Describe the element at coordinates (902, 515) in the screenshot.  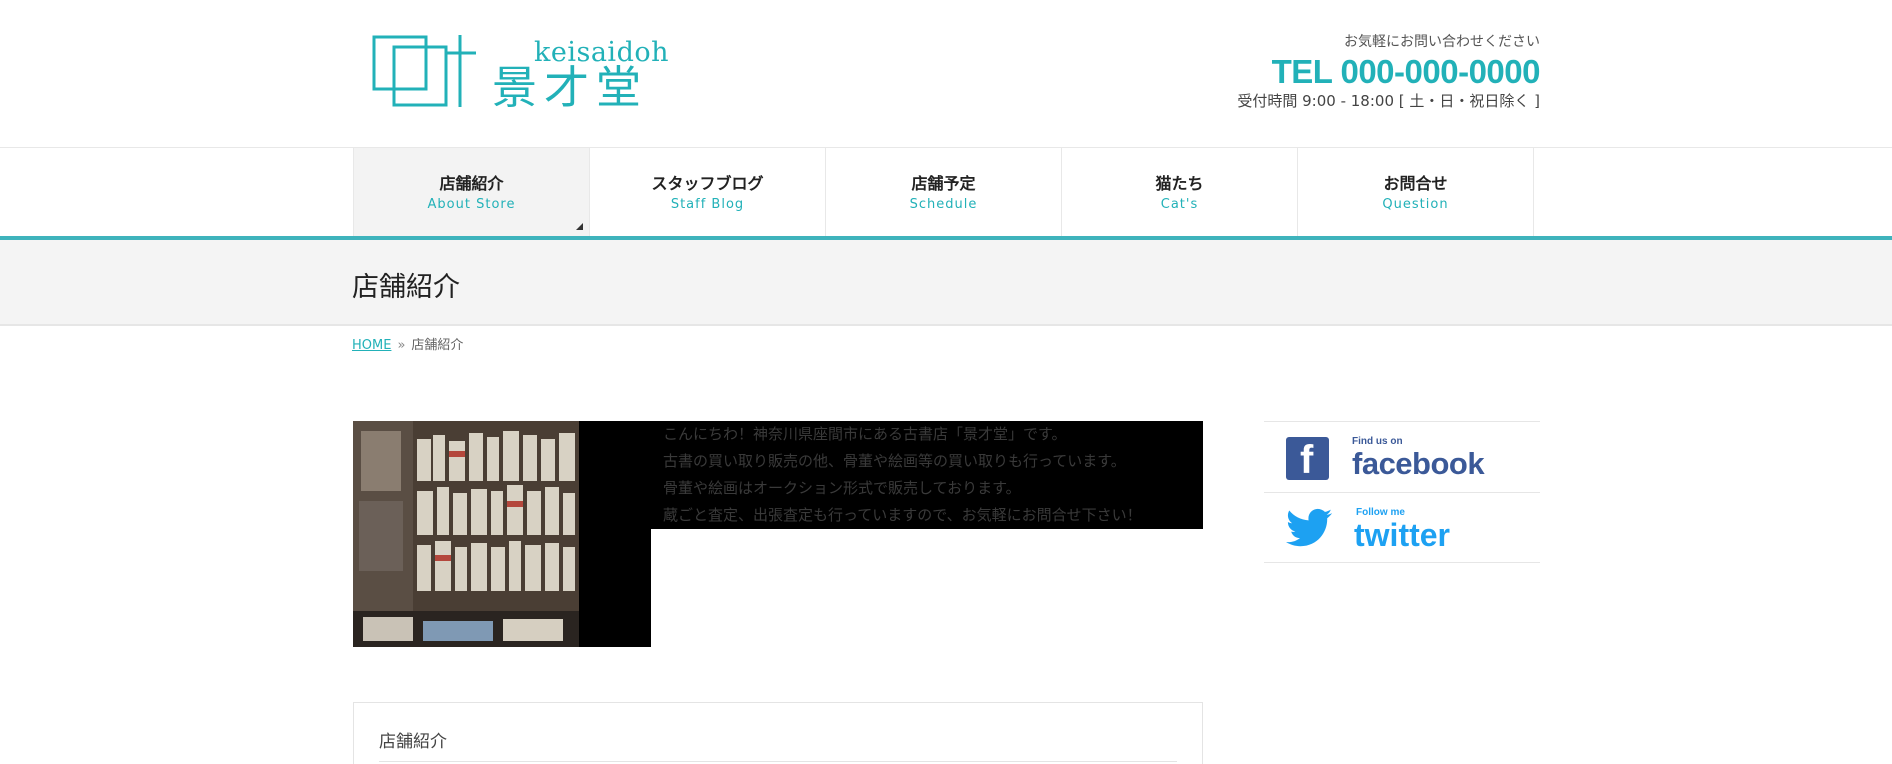
I see `intro-line: 蔵ごと査定、出張査定も行っていますので、お気軽にお問合せ下さい！` at that location.